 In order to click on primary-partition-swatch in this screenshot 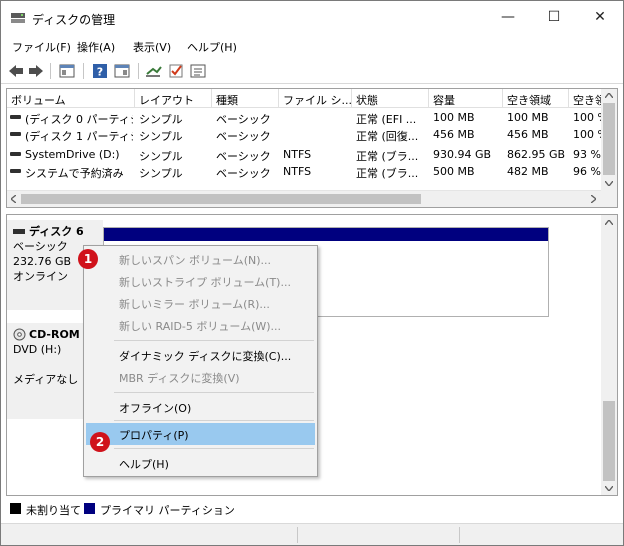, I will do `click(89, 508)`.